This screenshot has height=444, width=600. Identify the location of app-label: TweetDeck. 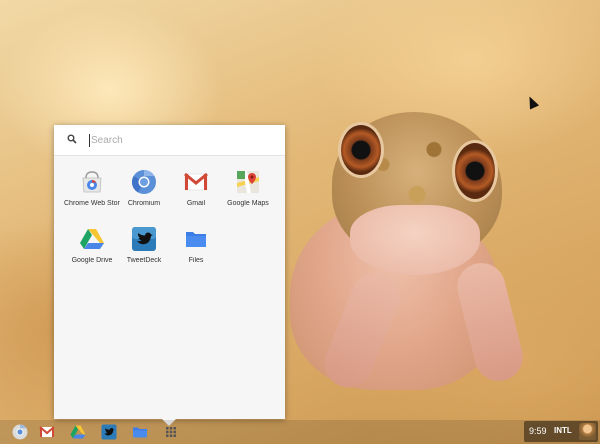
(144, 260).